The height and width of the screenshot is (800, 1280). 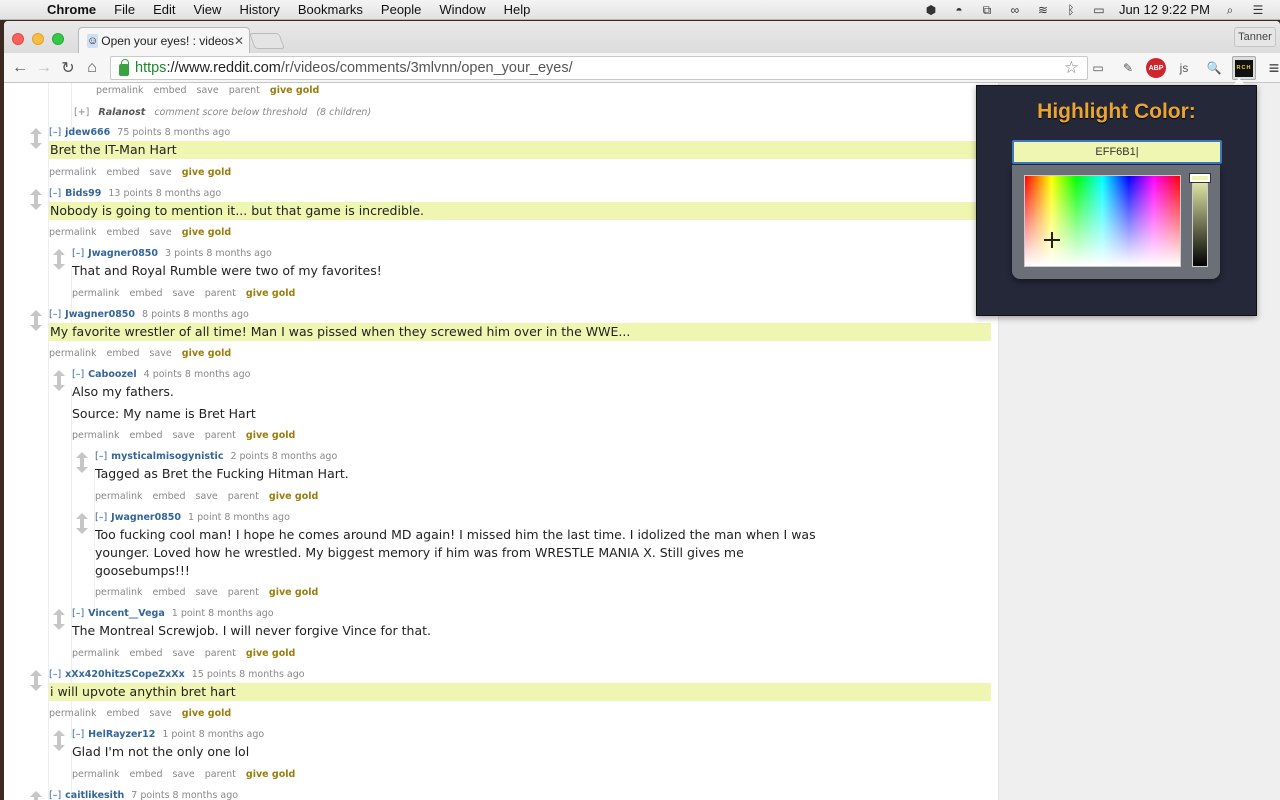 What do you see at coordinates (1071, 10) in the screenshot?
I see `bluetooth-icon: ᛒ` at bounding box center [1071, 10].